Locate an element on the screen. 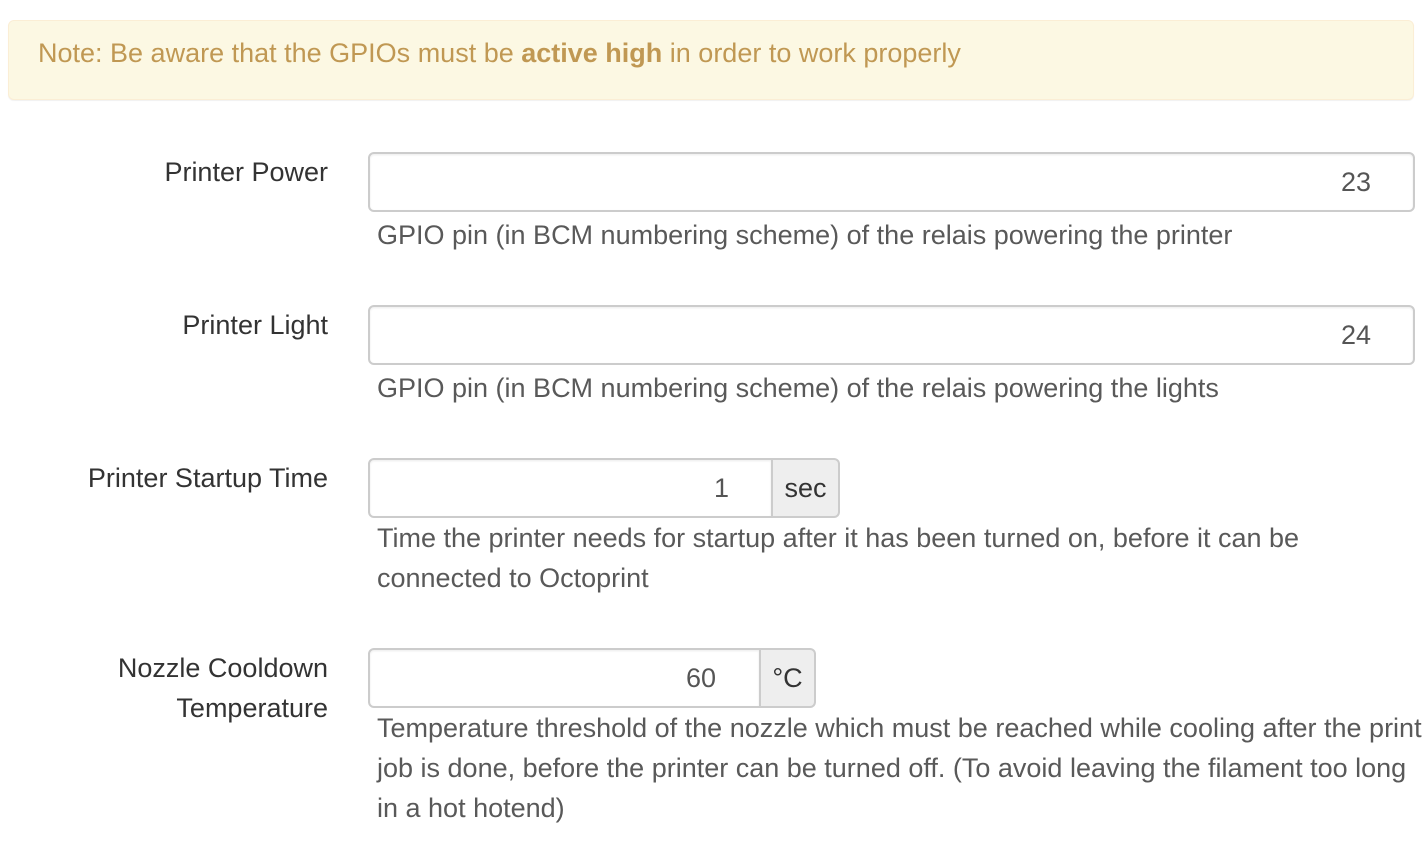 The height and width of the screenshot is (858, 1428). note-text-prefix: Note: Be aware that the GPIOs must be is located at coordinates (280, 53).